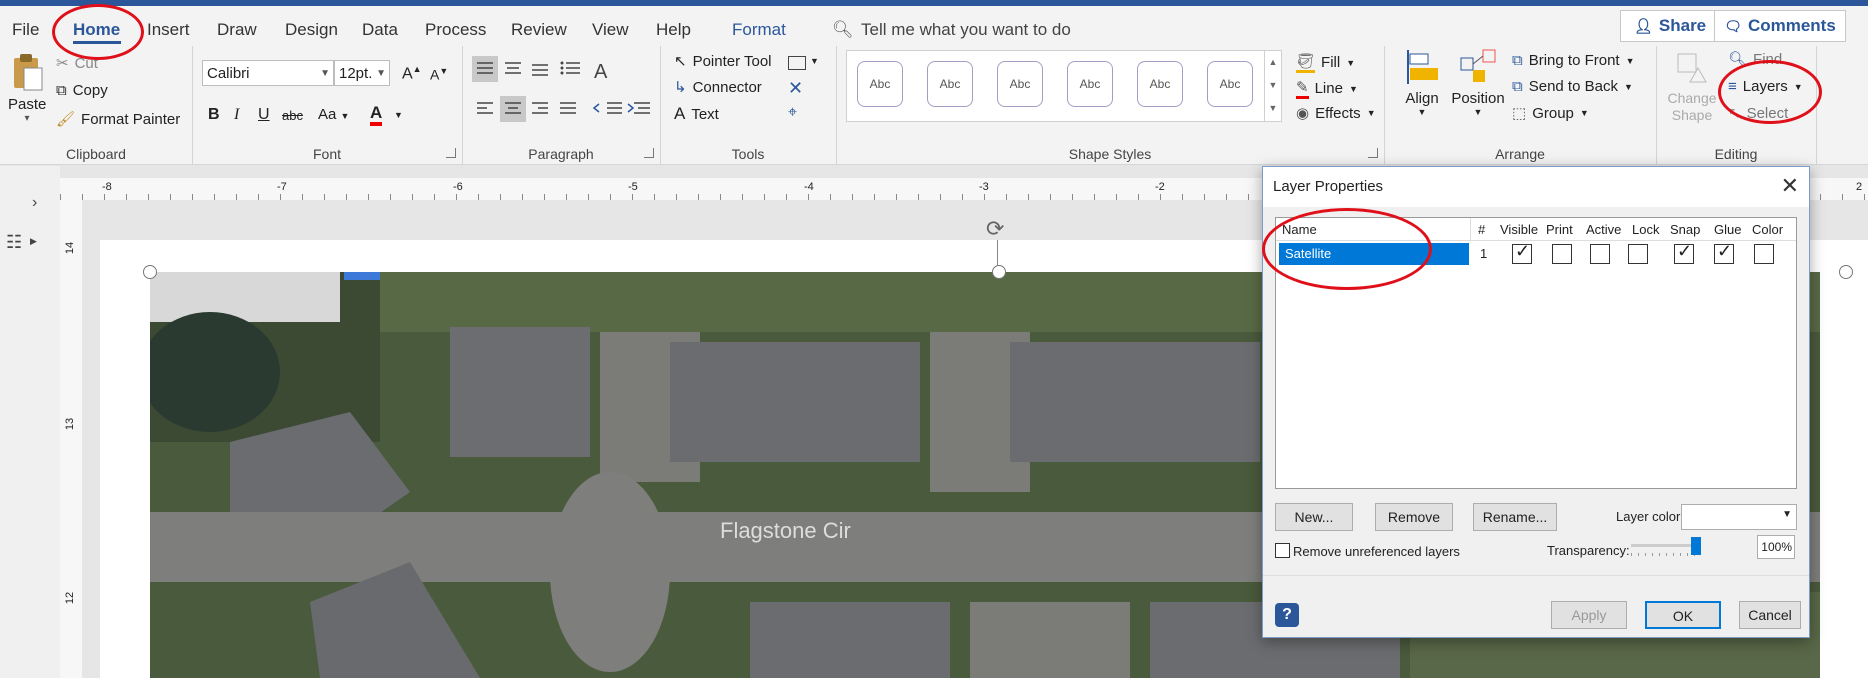 This screenshot has width=1868, height=678. I want to click on tab-review: Review, so click(539, 30).